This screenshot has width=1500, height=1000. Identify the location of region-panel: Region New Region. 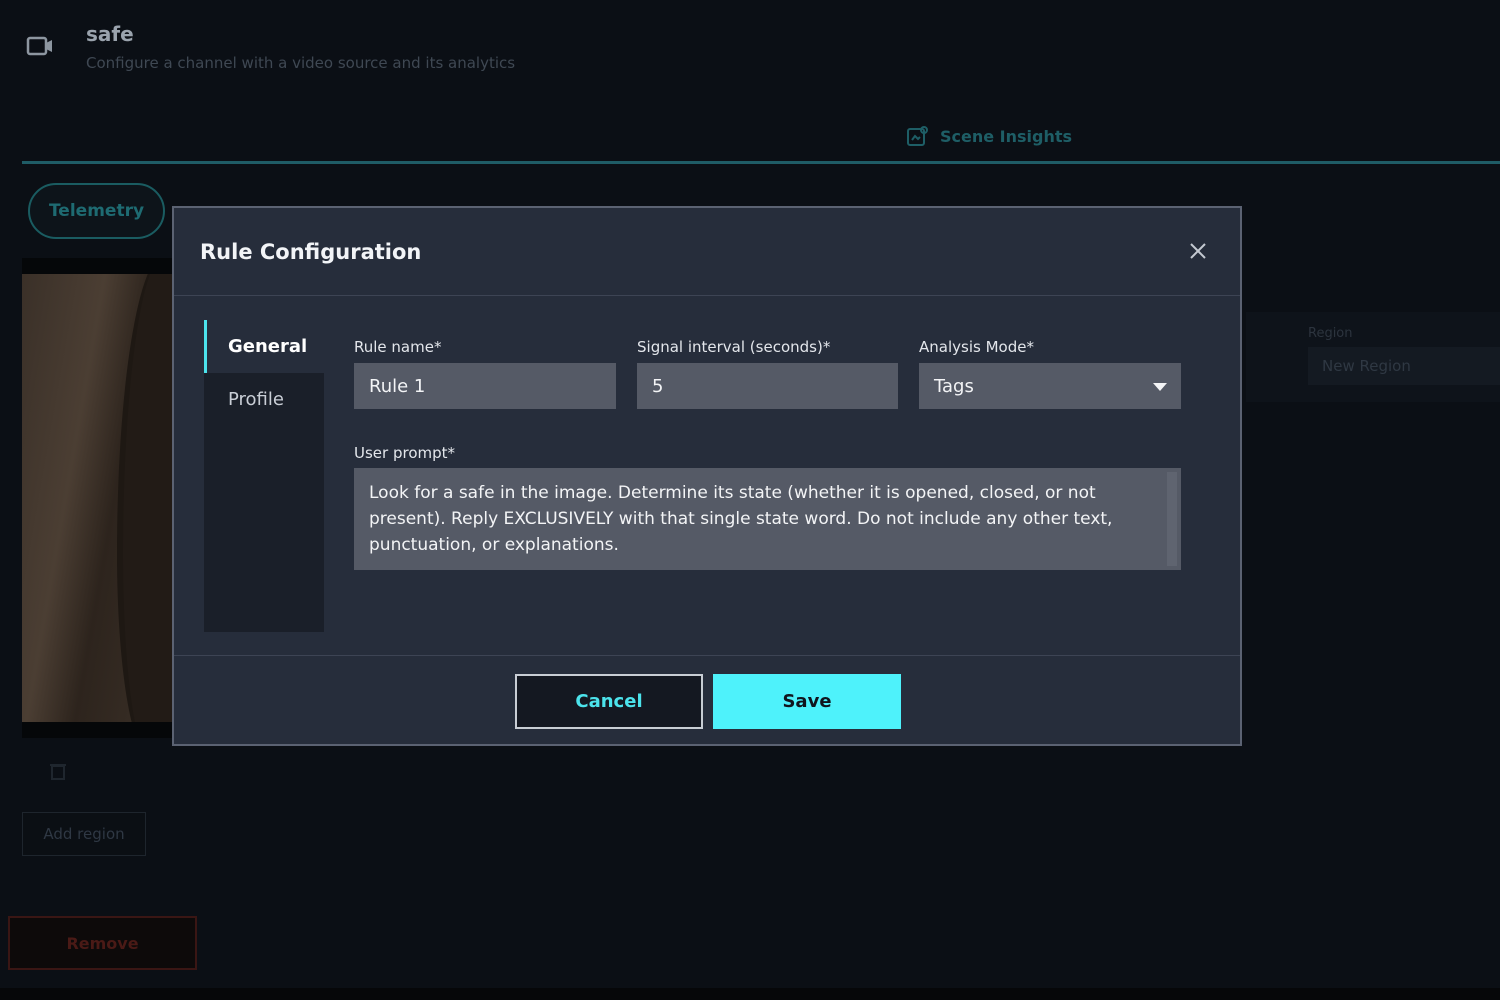
(1373, 357).